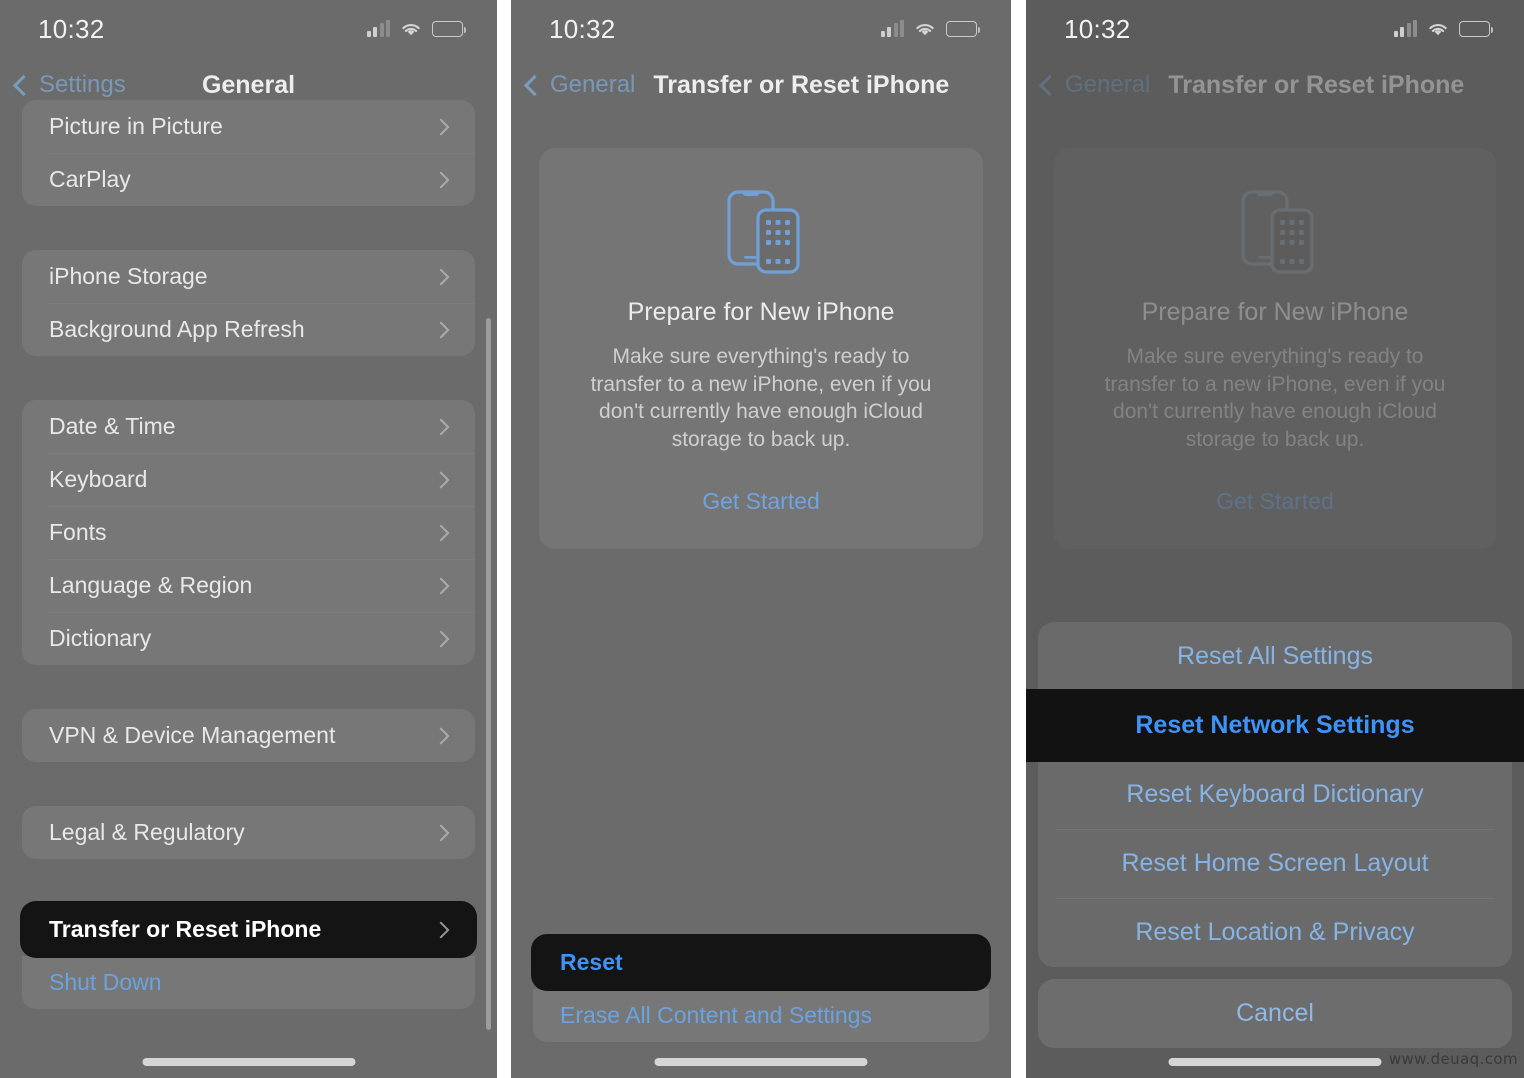  I want to click on back-button-settings: Settings, so click(69, 85).